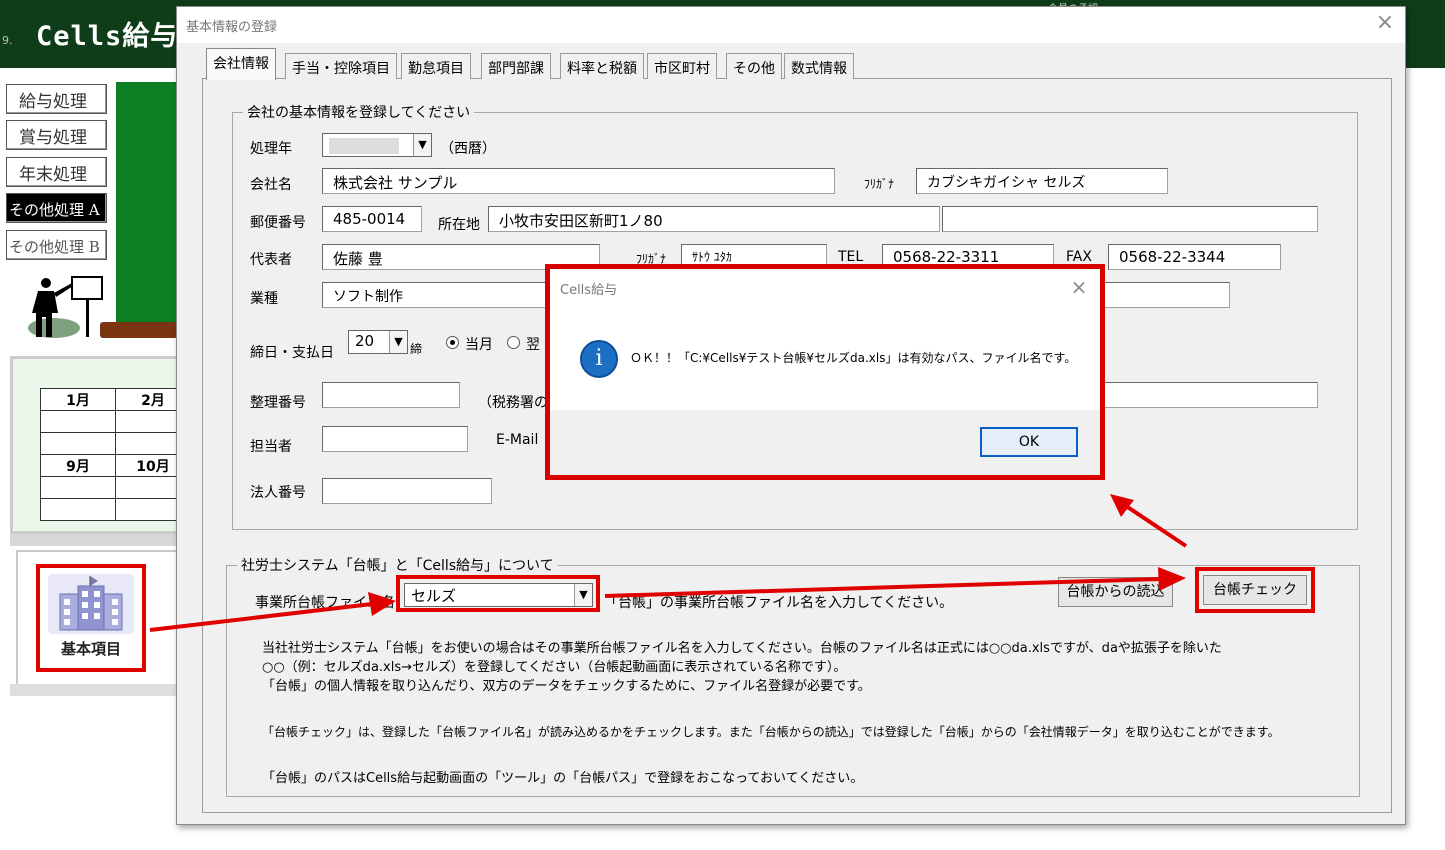  I want to click on calendar-table: 1月 2月 9月 10月, so click(115, 454).